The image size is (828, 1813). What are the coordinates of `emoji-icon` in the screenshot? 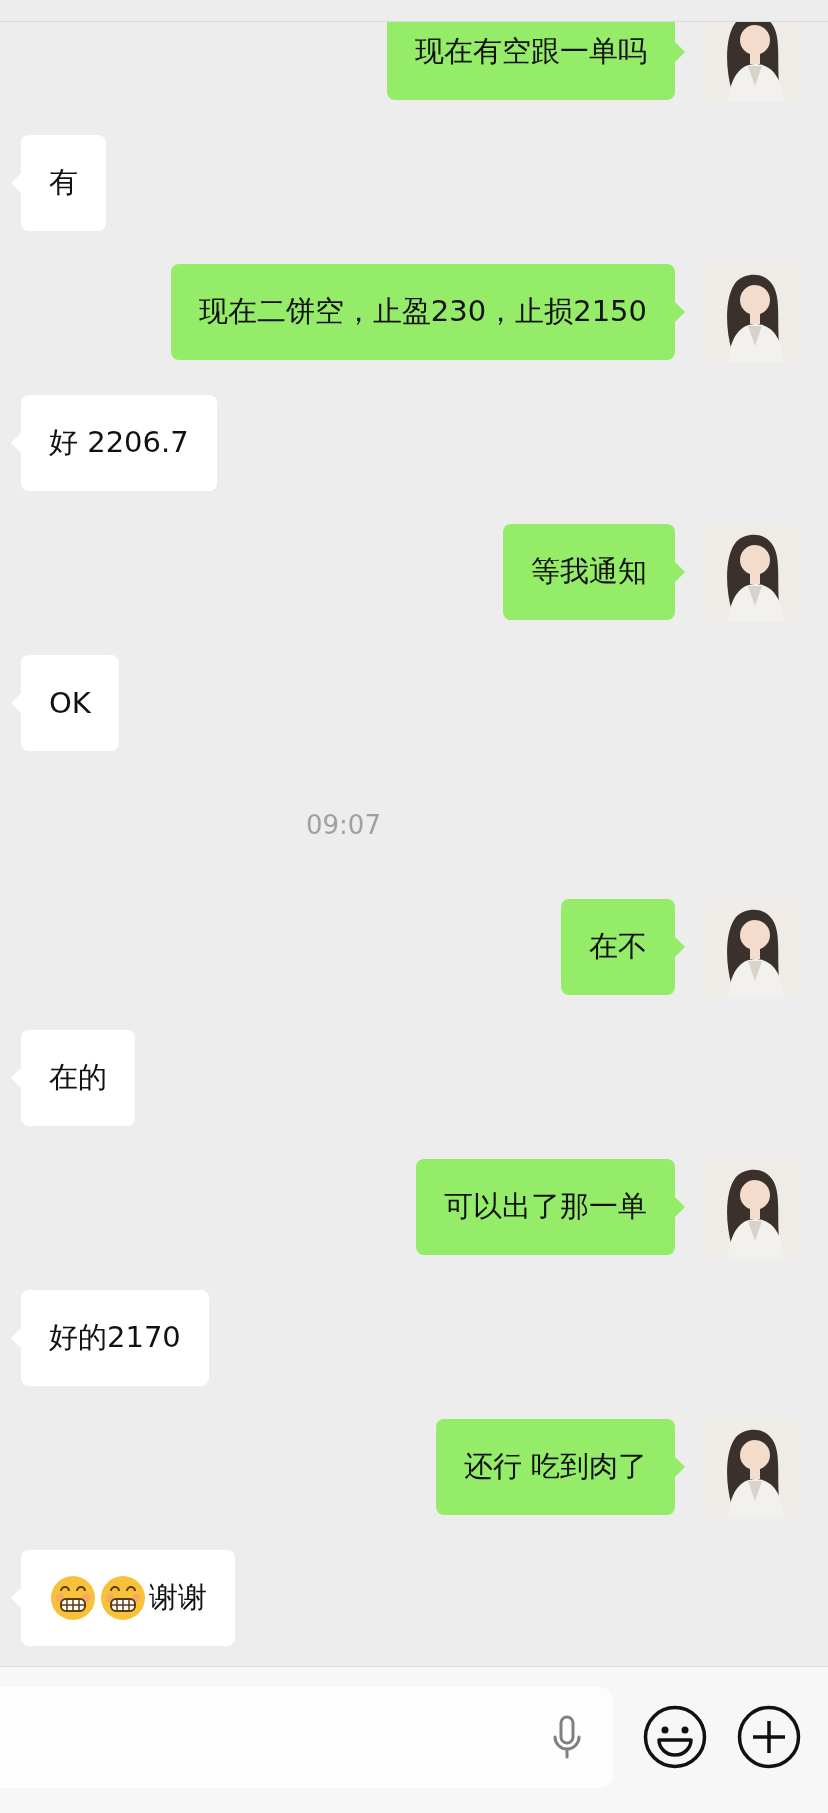 It's located at (675, 1737).